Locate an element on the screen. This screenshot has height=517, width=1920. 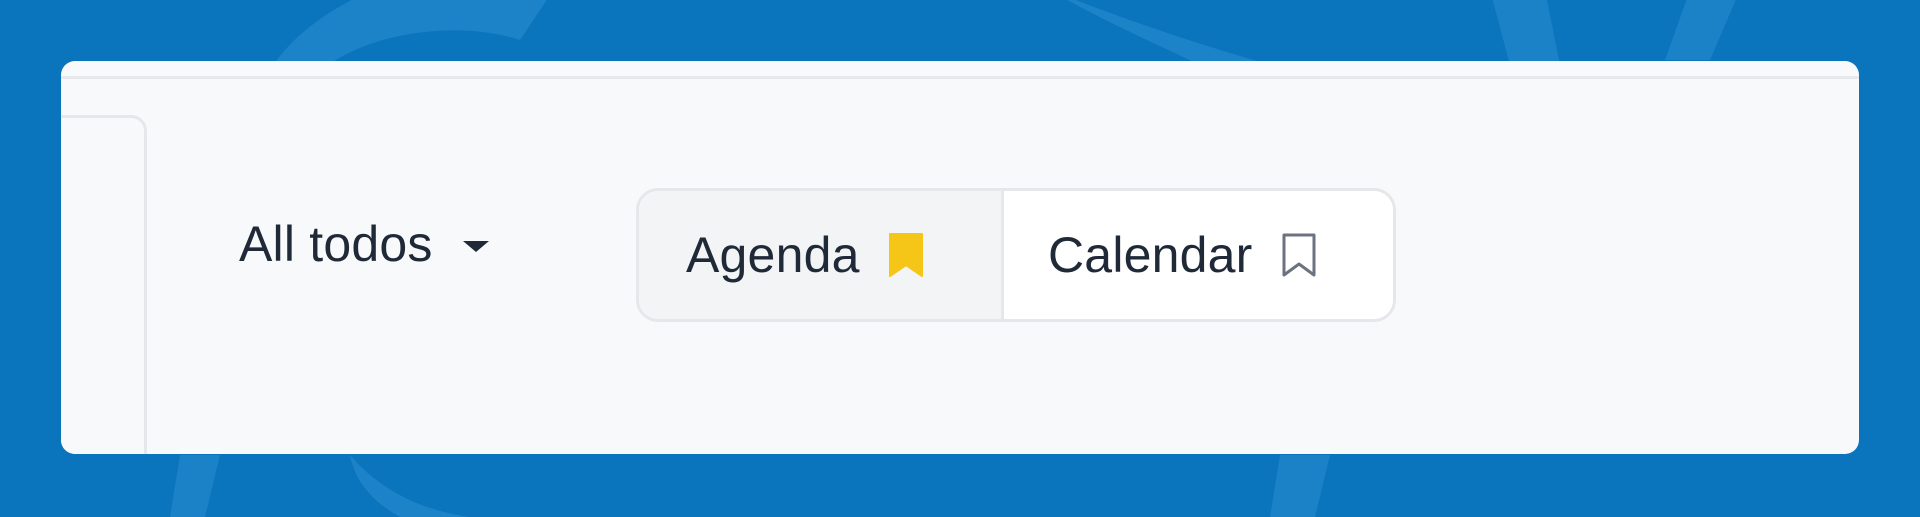
todo-filter-label: All todos is located at coordinates (336, 244).